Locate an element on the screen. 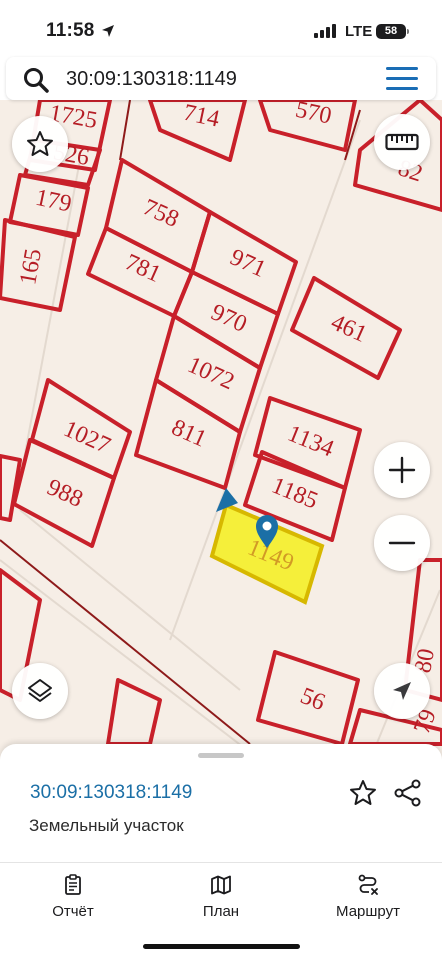  measure-button is located at coordinates (402, 142).